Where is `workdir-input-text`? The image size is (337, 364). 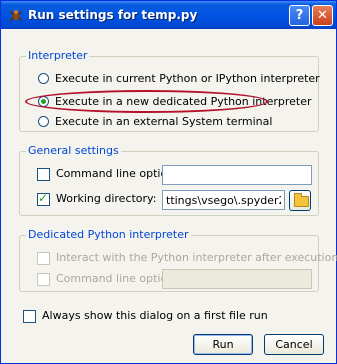
workdir-input-text is located at coordinates (223, 200).